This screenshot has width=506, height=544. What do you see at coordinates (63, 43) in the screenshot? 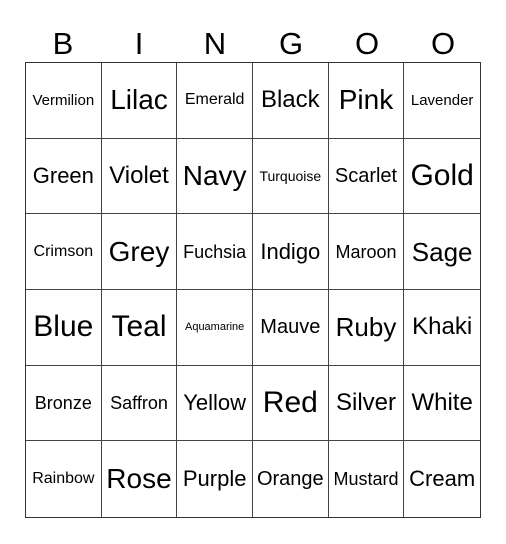
I see `header-letter-b: B` at bounding box center [63, 43].